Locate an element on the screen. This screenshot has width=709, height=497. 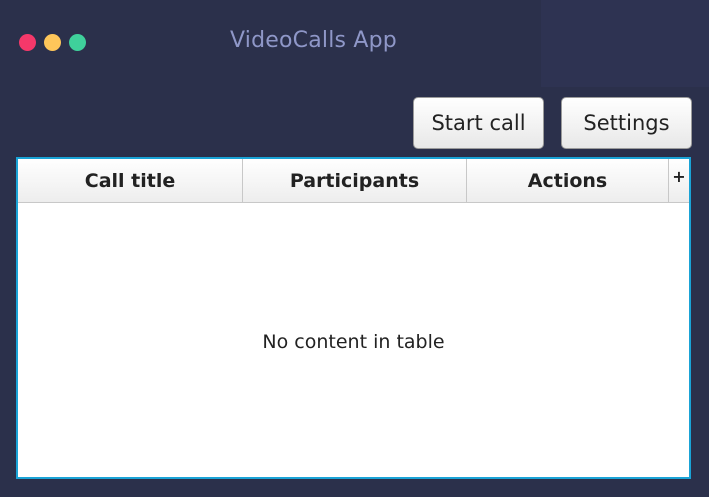
empty-table-message: No content in table is located at coordinates (353, 342).